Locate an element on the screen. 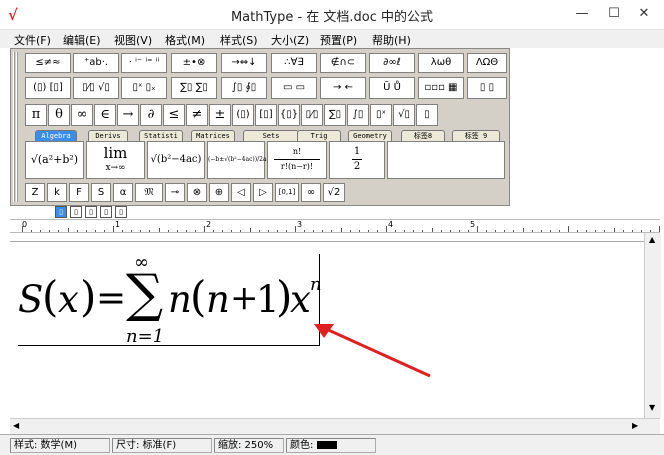 The image size is (664, 455). right-triangle-symbol-button: ▷ is located at coordinates (263, 192).